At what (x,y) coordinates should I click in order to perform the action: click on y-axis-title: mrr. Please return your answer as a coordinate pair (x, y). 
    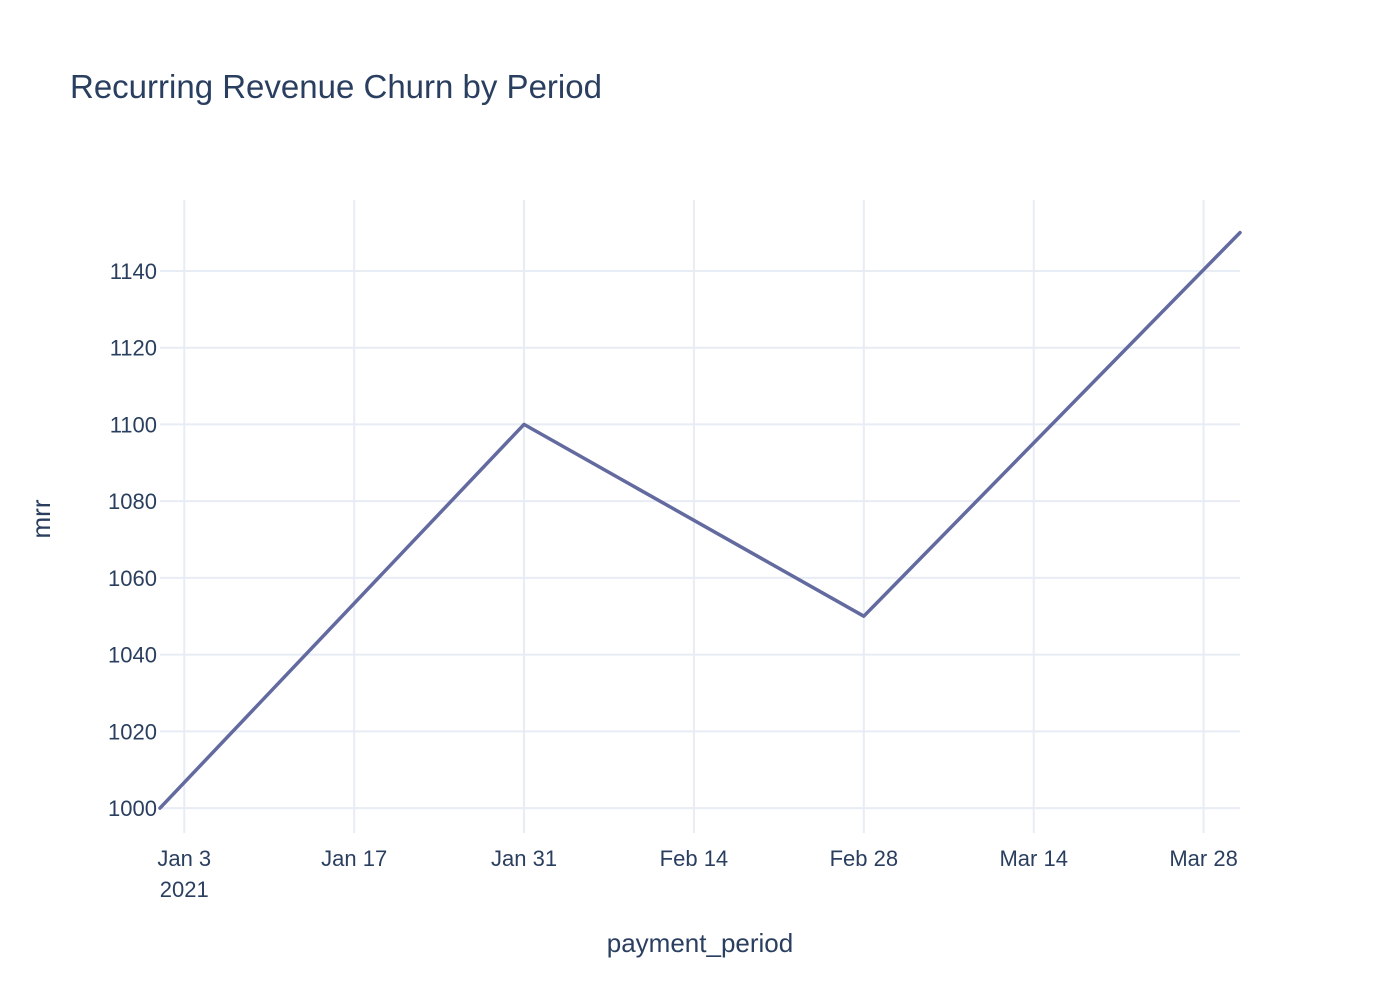
    Looking at the image, I should click on (41, 518).